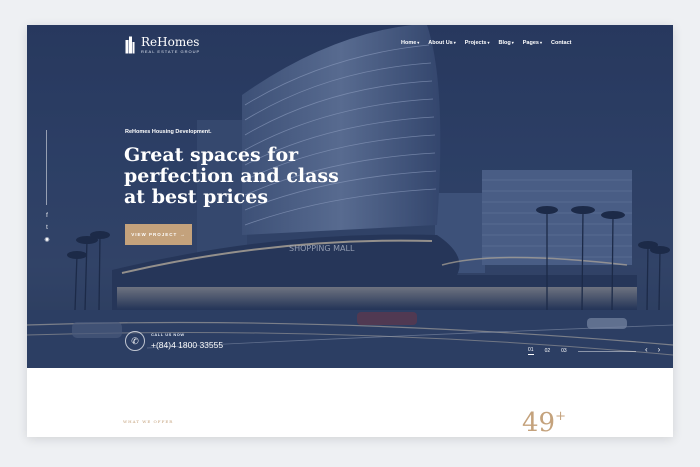 The height and width of the screenshot is (467, 700). Describe the element at coordinates (646, 349) in the screenshot. I see `chevron-left-icon: ‹` at that location.